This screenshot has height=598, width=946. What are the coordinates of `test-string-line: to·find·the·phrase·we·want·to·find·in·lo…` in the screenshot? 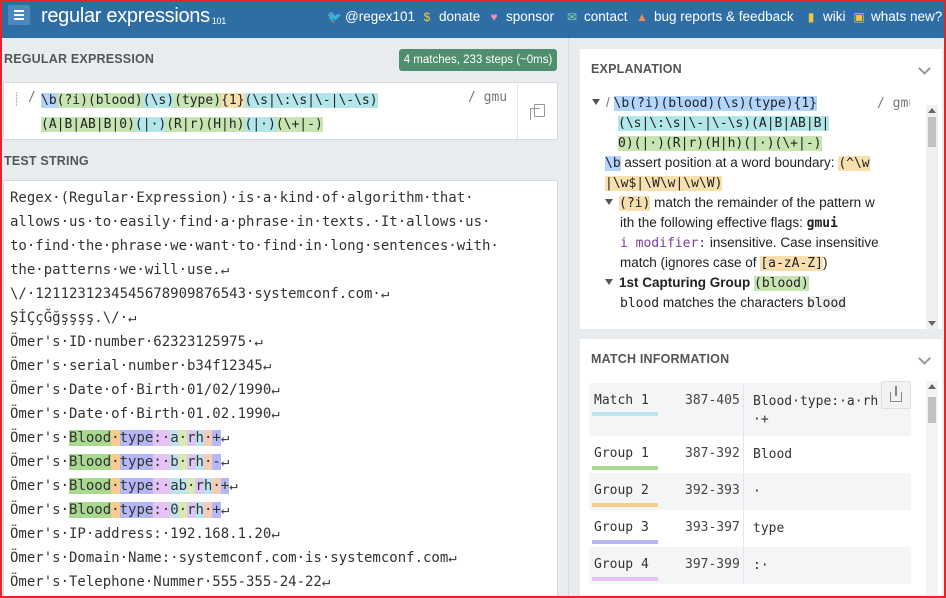 It's located at (254, 246).